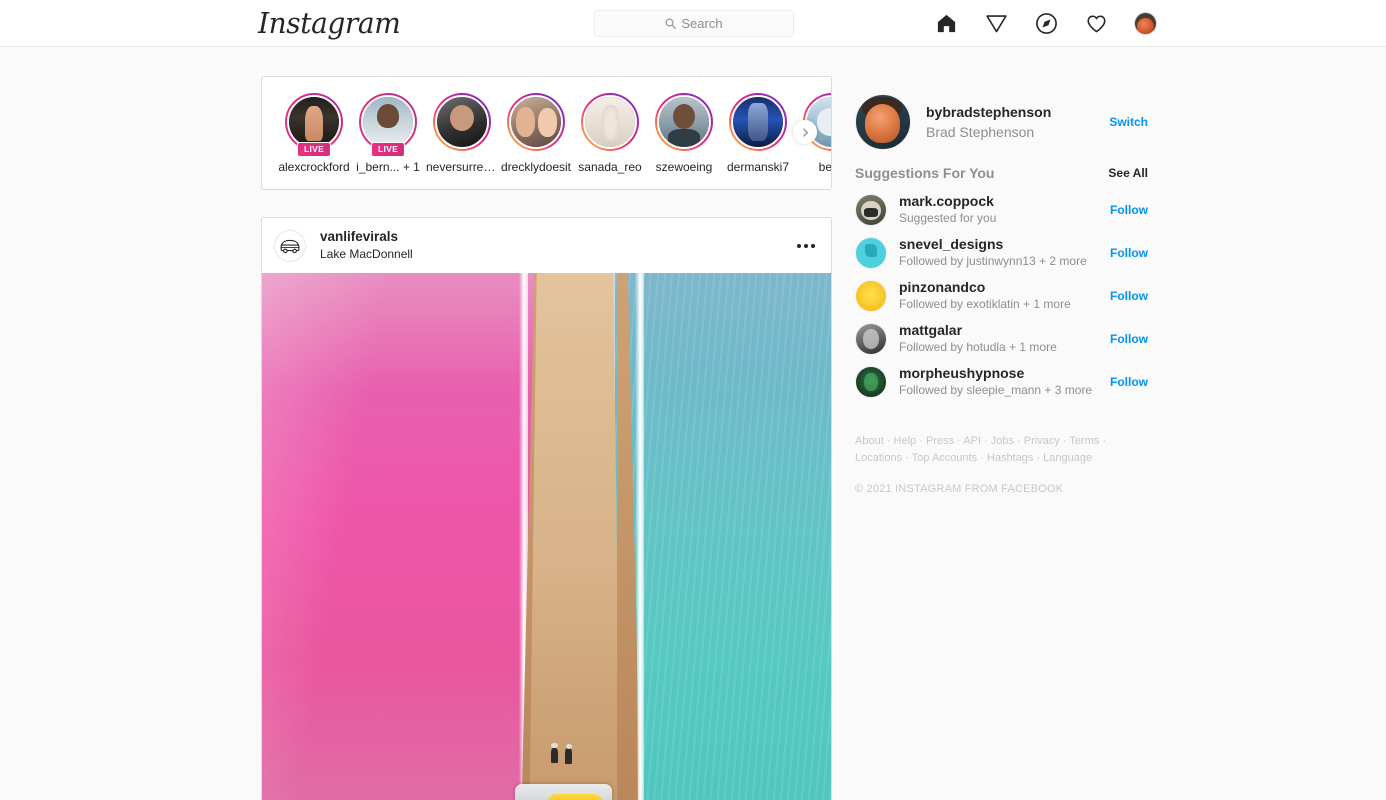 The height and width of the screenshot is (800, 1386). What do you see at coordinates (805, 132) in the screenshot?
I see `stories-next-button` at bounding box center [805, 132].